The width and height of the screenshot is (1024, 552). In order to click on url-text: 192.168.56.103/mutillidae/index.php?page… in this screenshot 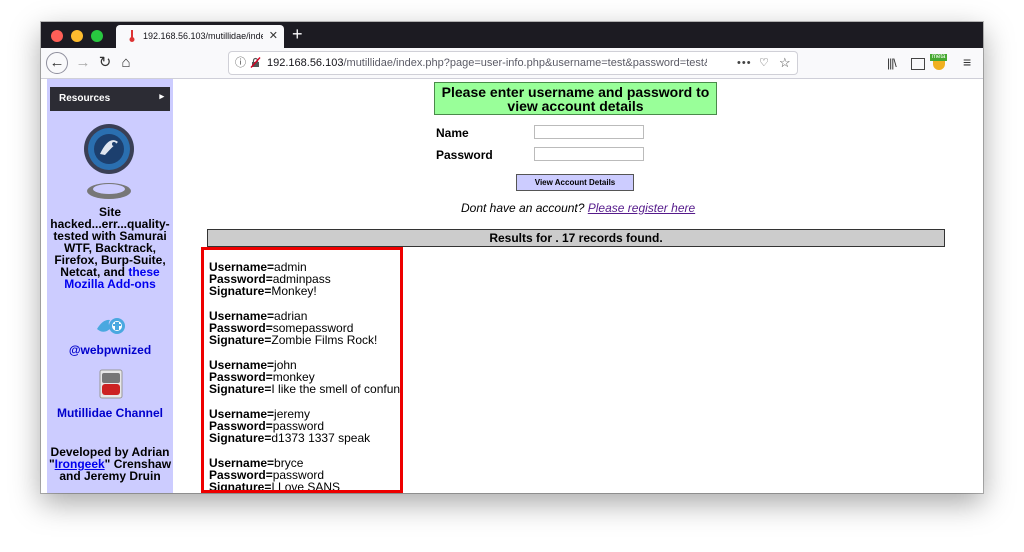, I will do `click(487, 63)`.